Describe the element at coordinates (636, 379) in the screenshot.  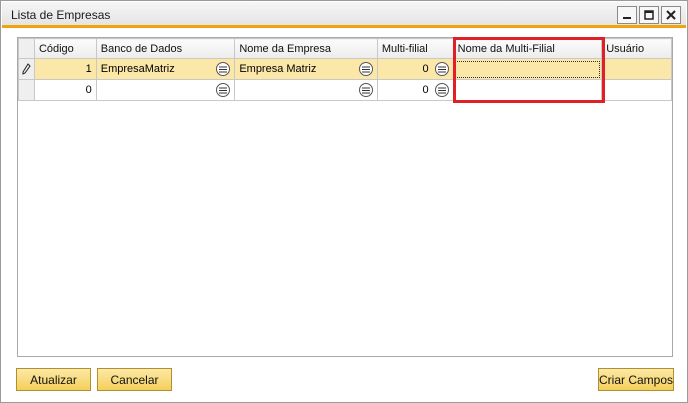
I see `criar-campos-button: Criar Campos` at that location.